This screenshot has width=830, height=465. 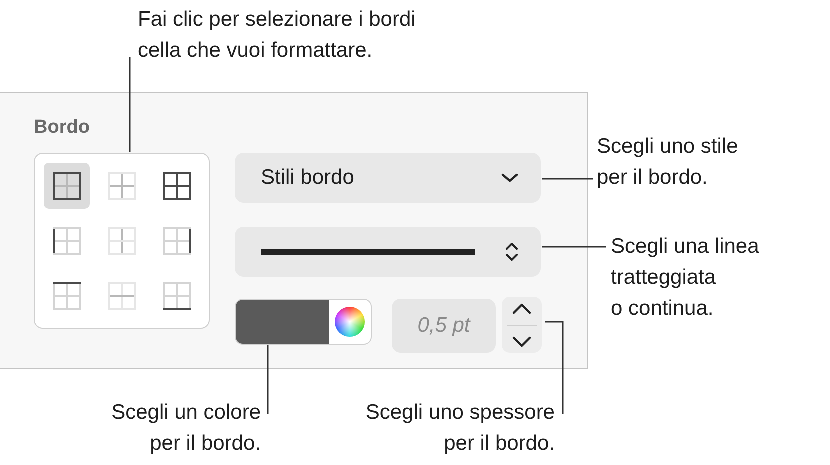 What do you see at coordinates (460, 428) in the screenshot?
I see `callout-text: Scegli uno spessore per il bordo.` at bounding box center [460, 428].